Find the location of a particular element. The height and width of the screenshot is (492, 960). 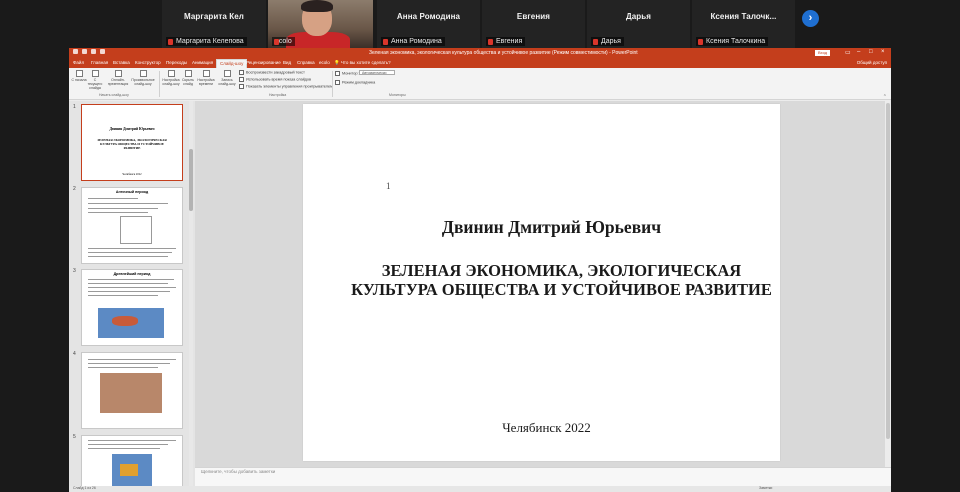

speaker-hair is located at coordinates (317, 6).